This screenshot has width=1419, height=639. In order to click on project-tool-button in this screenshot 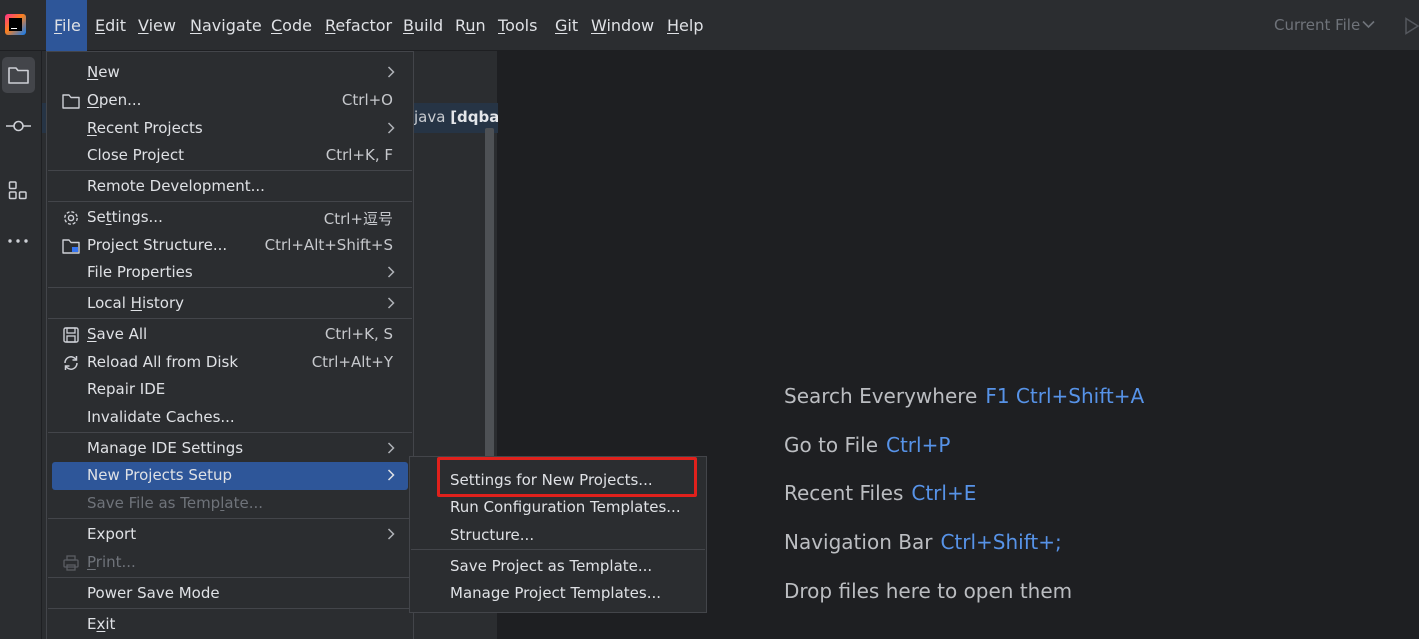, I will do `click(18, 75)`.